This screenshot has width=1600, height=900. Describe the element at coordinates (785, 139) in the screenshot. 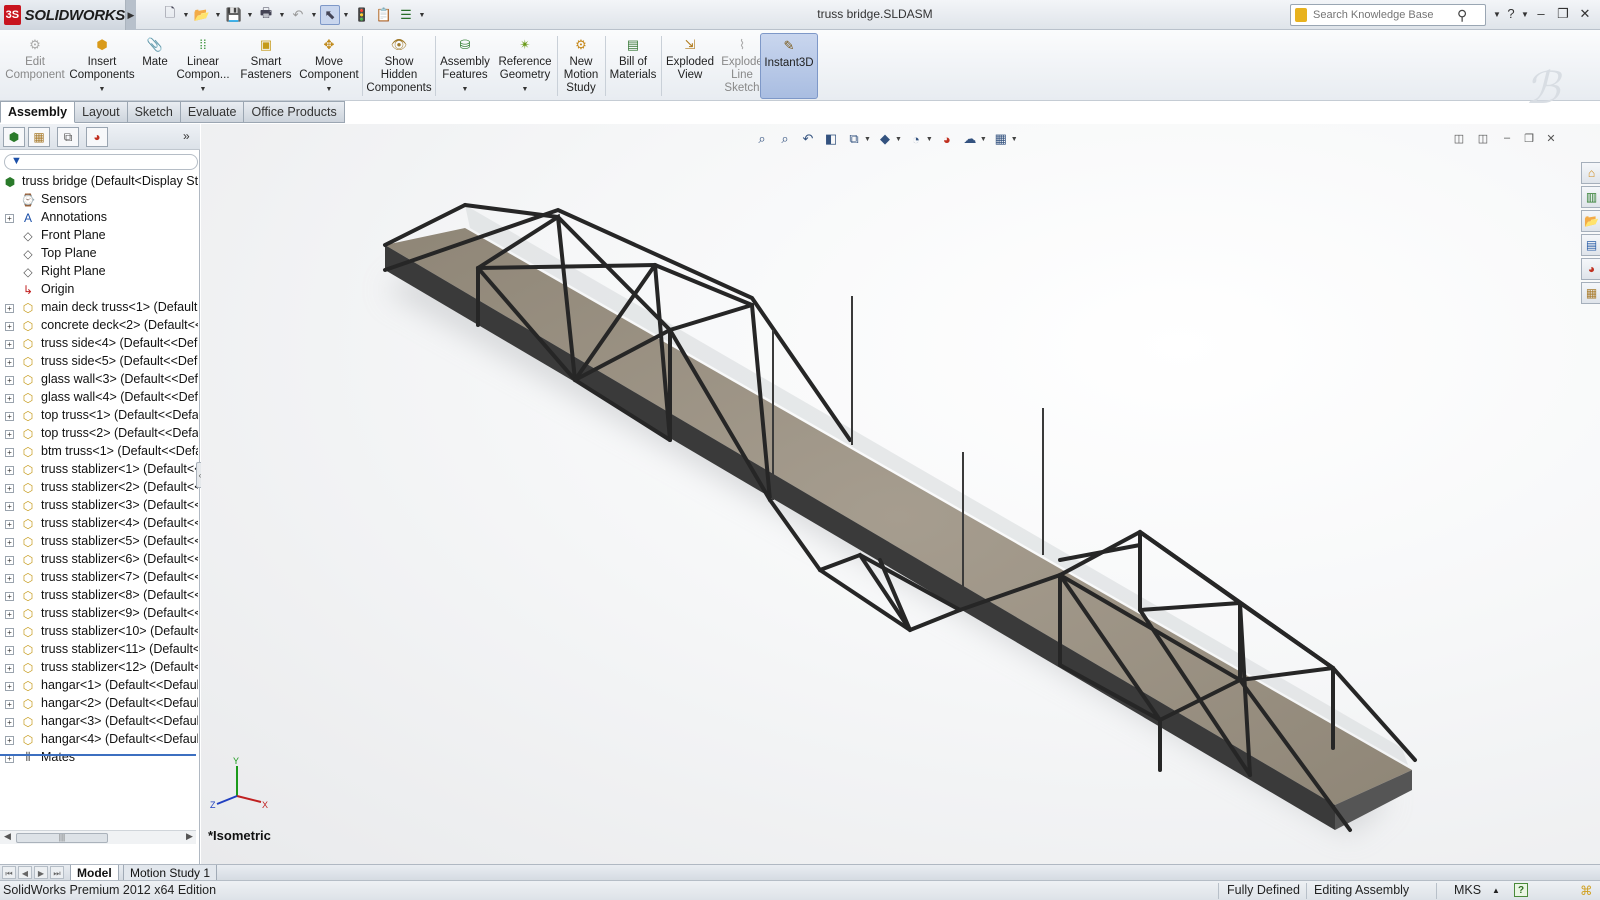

I see `zoom-to-area-icon: ⌕` at that location.